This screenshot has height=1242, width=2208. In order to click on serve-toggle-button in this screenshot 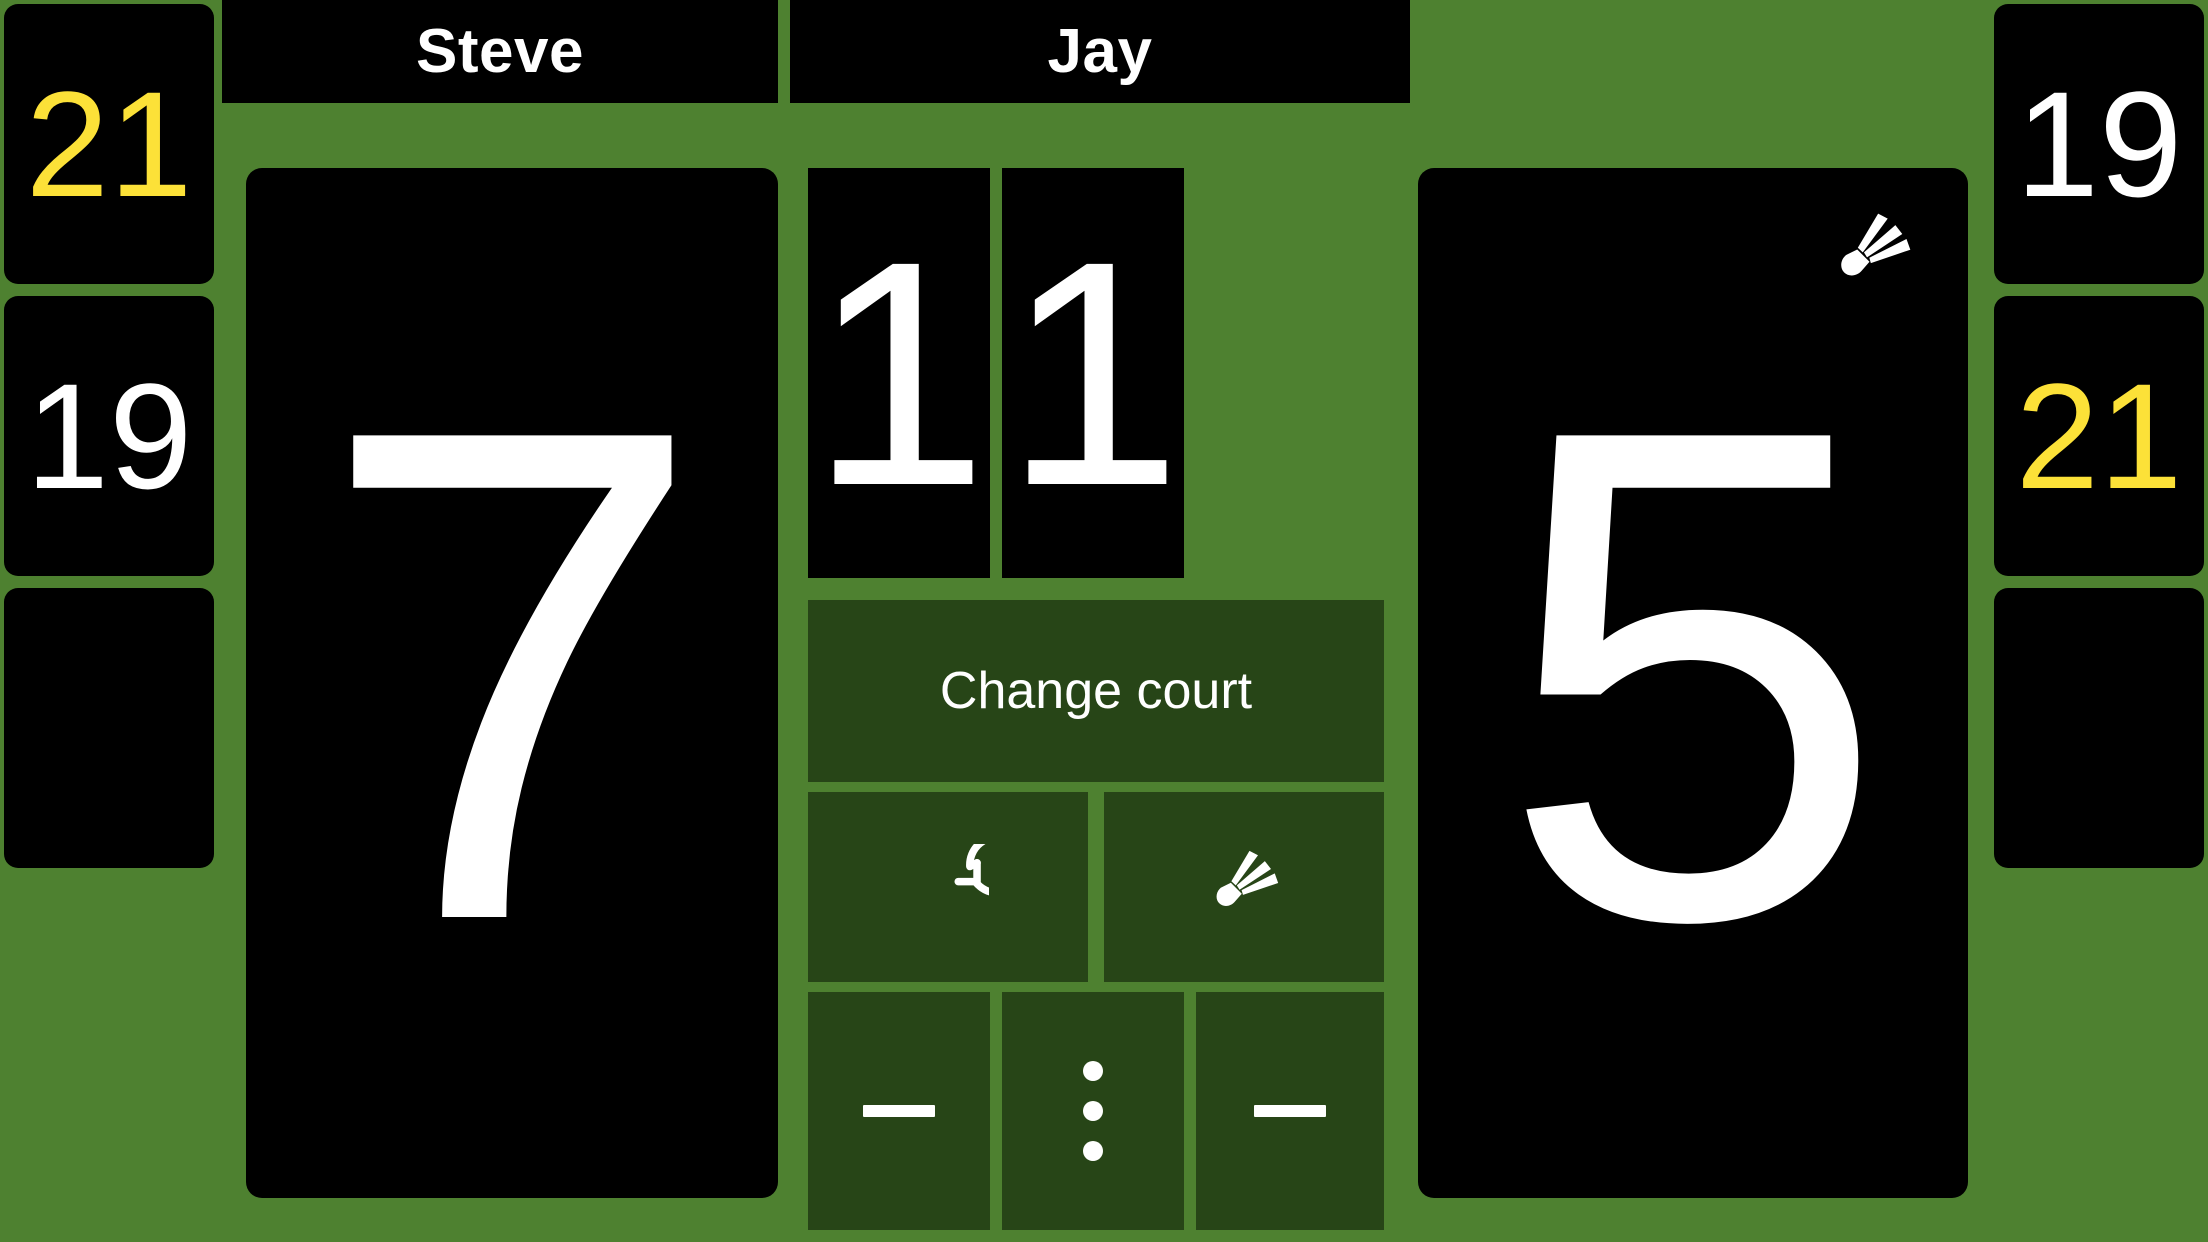, I will do `click(1244, 887)`.